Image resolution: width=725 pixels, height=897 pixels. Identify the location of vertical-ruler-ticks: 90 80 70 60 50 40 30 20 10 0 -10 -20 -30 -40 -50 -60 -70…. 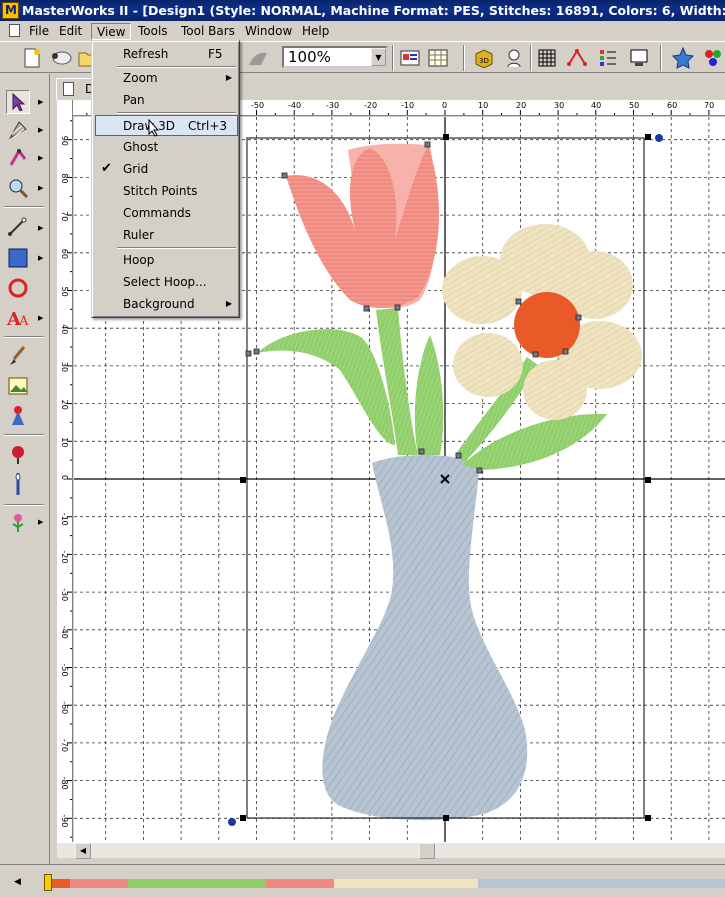
(66, 479).